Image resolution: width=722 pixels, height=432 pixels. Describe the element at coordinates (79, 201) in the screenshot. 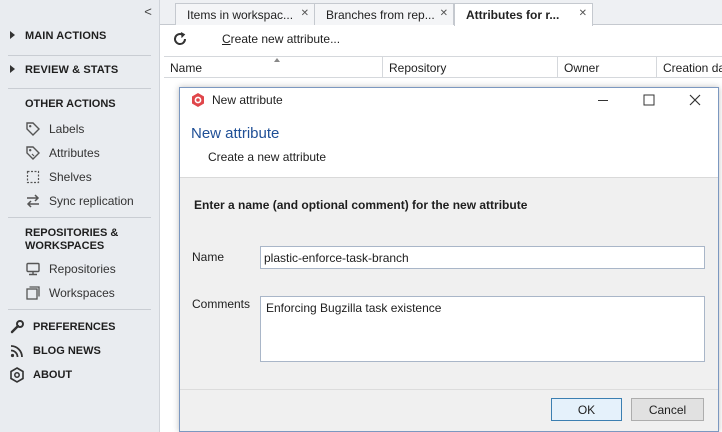

I see `sidebar-item-sync-replication: Sync replication` at that location.